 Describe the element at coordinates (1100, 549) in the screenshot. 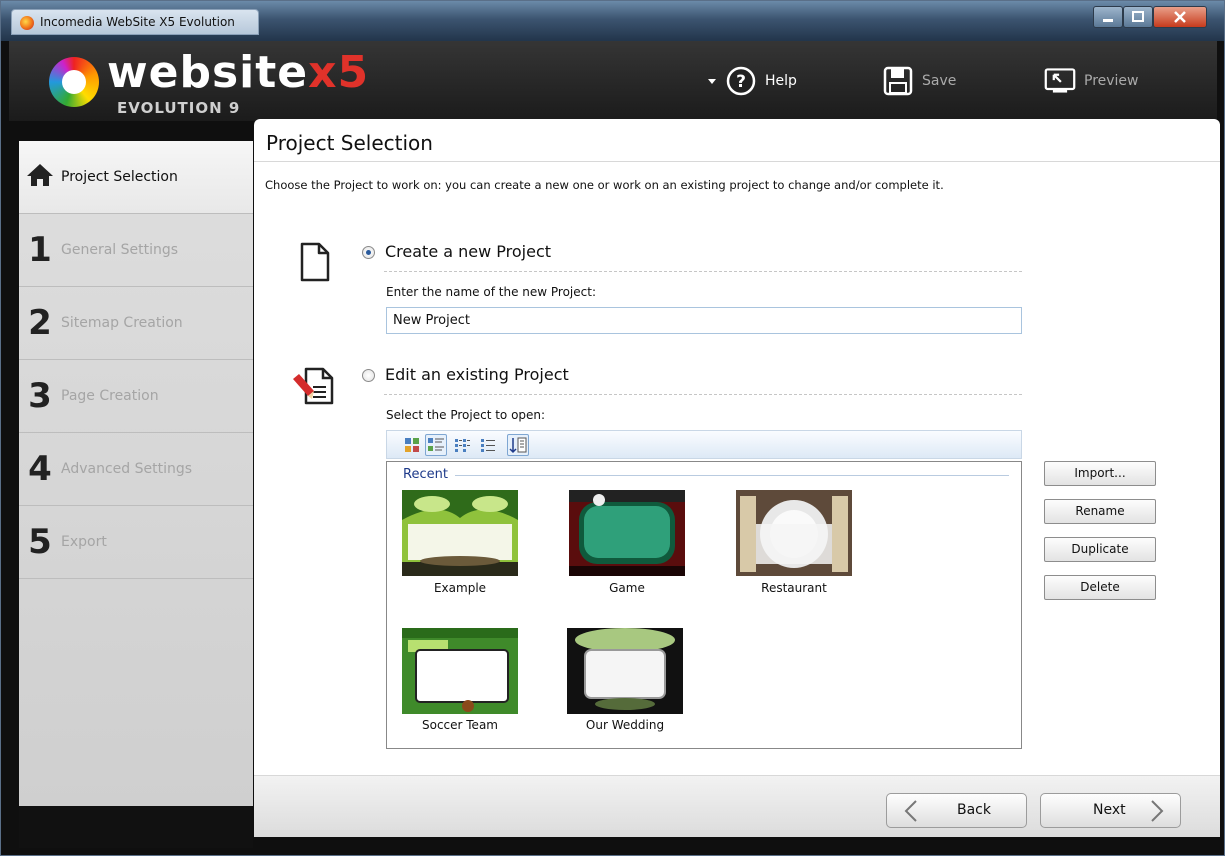

I see `duplicate-button: Duplicate` at that location.